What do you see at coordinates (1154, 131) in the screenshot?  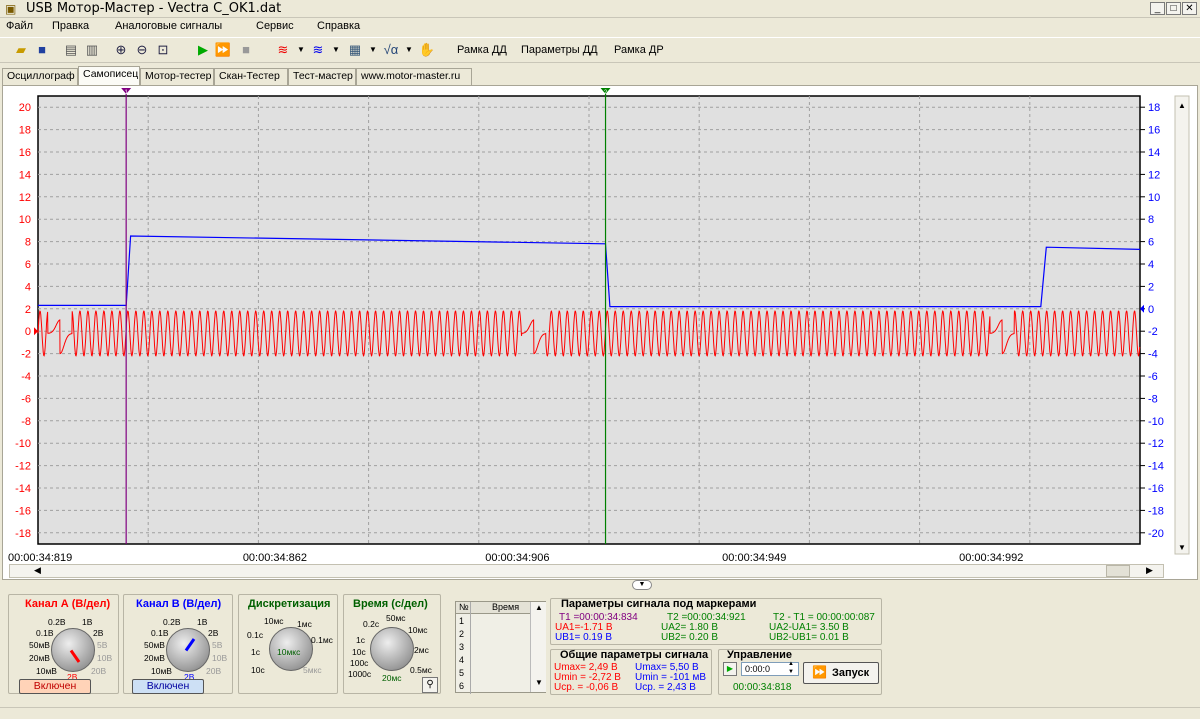 I see `right-axis-tick-label: 16` at bounding box center [1154, 131].